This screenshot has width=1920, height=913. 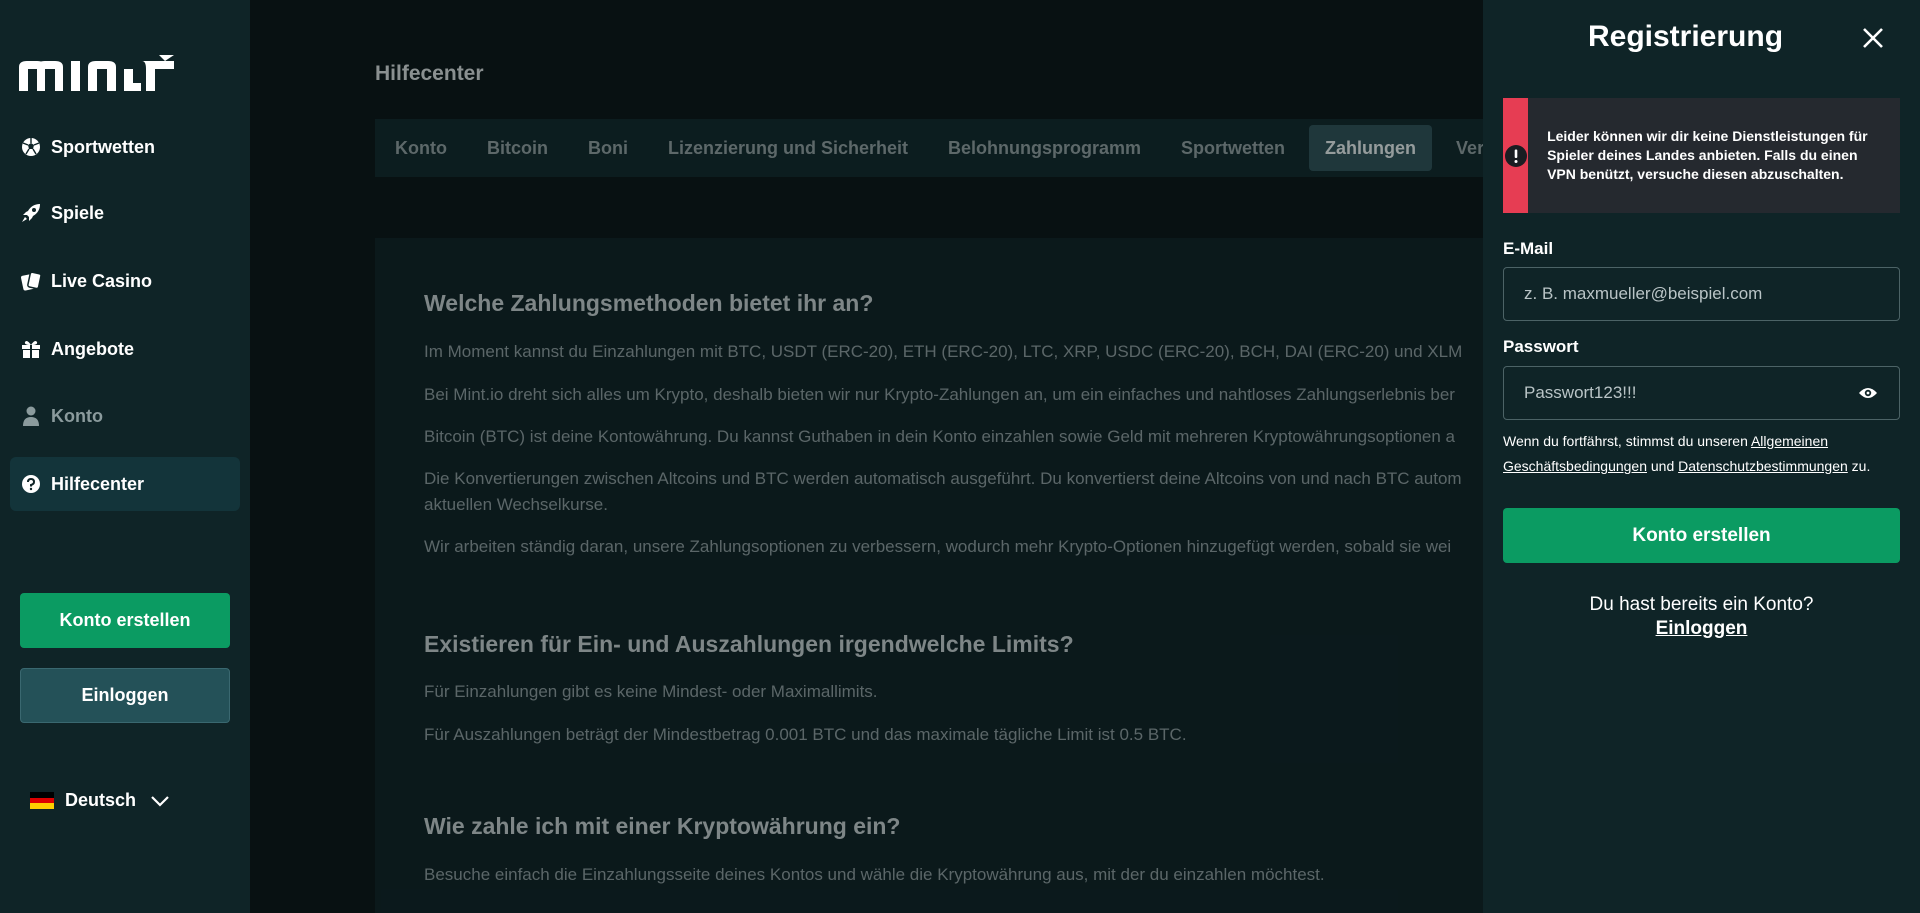 What do you see at coordinates (102, 280) in the screenshot?
I see `sidebar-item-label: Live Casino` at bounding box center [102, 280].